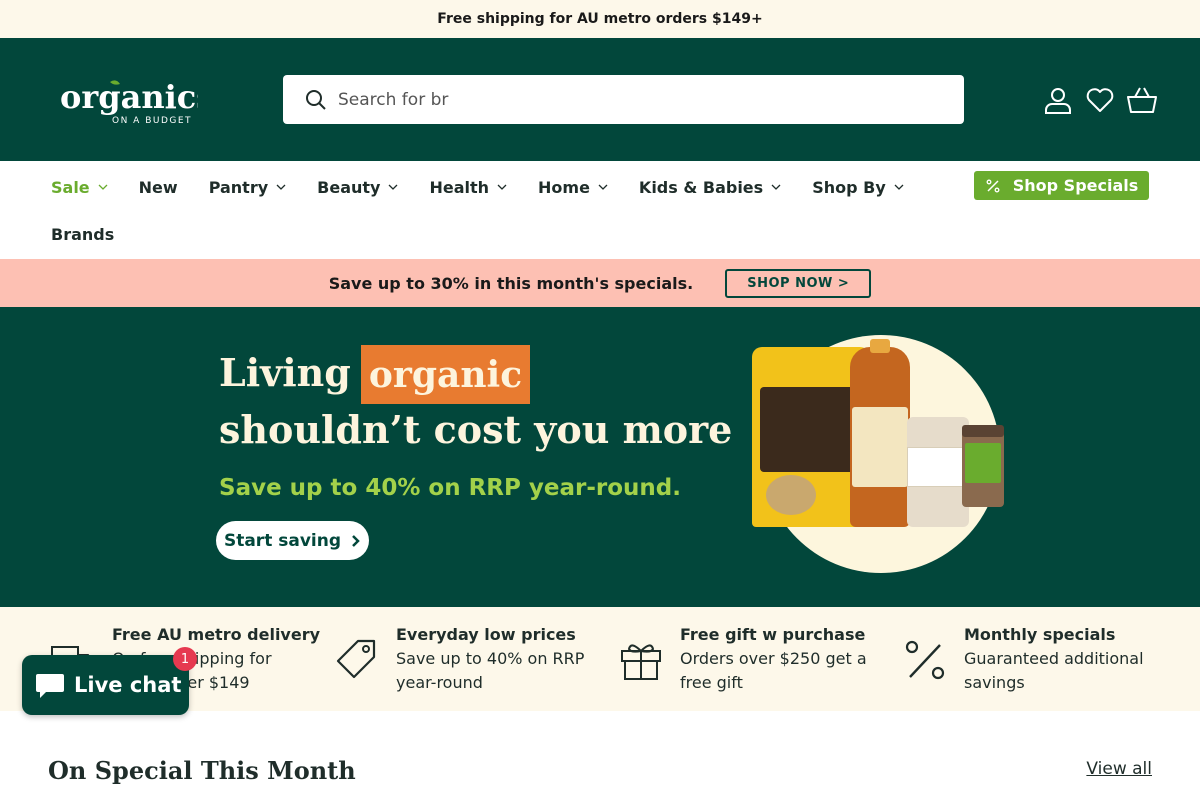  Describe the element at coordinates (938, 472) in the screenshot. I see `bone-broth-product-image` at that location.